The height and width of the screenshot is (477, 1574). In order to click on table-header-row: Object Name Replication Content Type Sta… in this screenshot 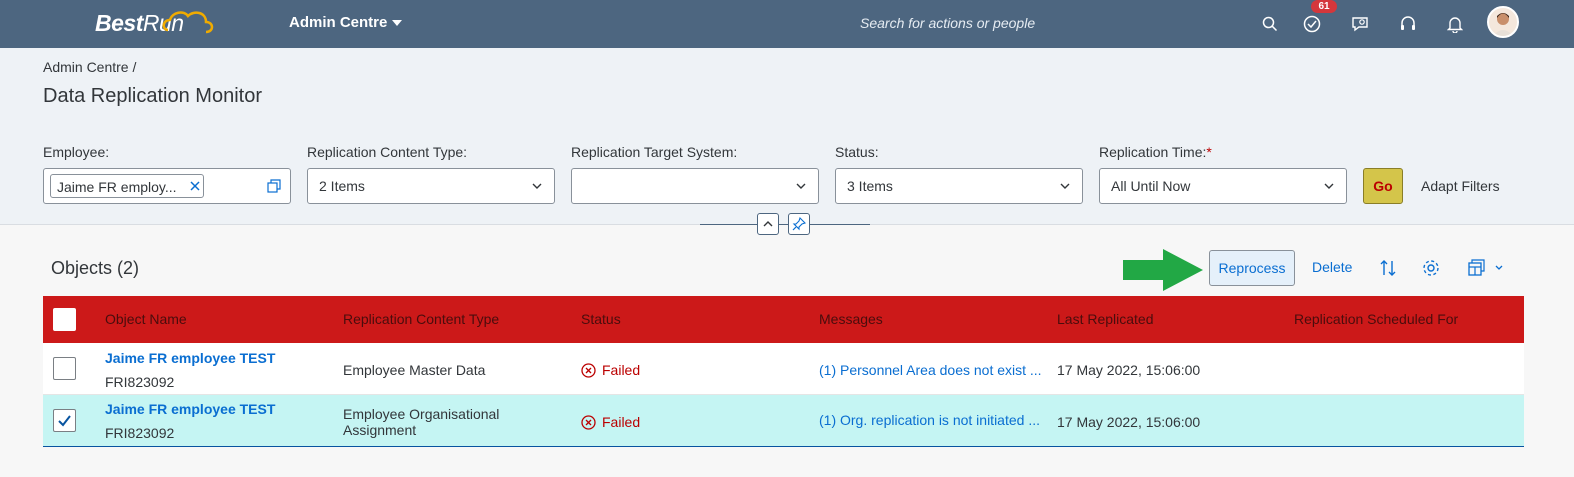, I will do `click(783, 319)`.